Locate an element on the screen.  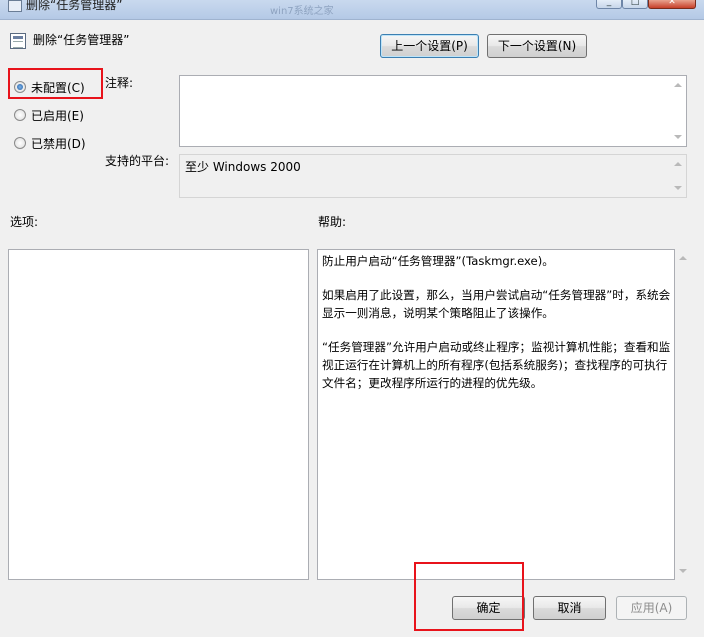
watermark-text: win7系统之家 is located at coordinates (302, 11).